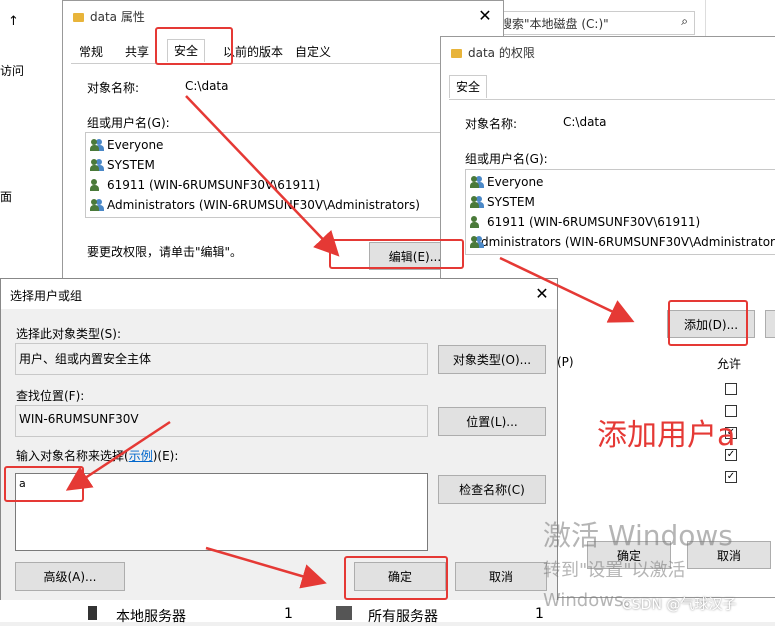  I want to click on arrow-to-ok, so click(266, 567).